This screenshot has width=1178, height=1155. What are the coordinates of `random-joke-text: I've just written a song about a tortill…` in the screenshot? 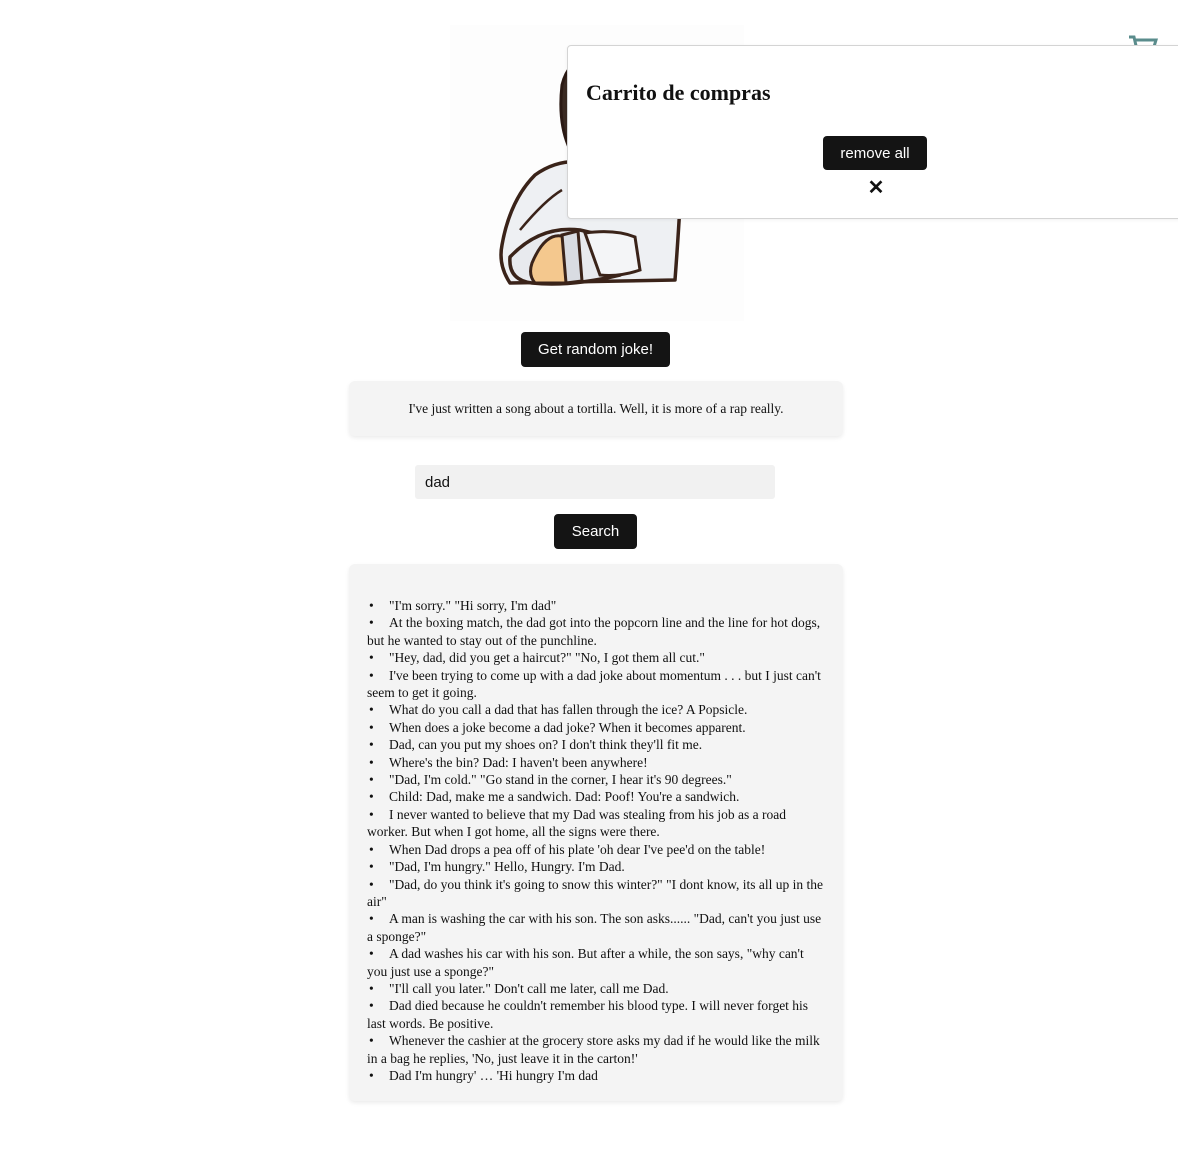 It's located at (596, 408).